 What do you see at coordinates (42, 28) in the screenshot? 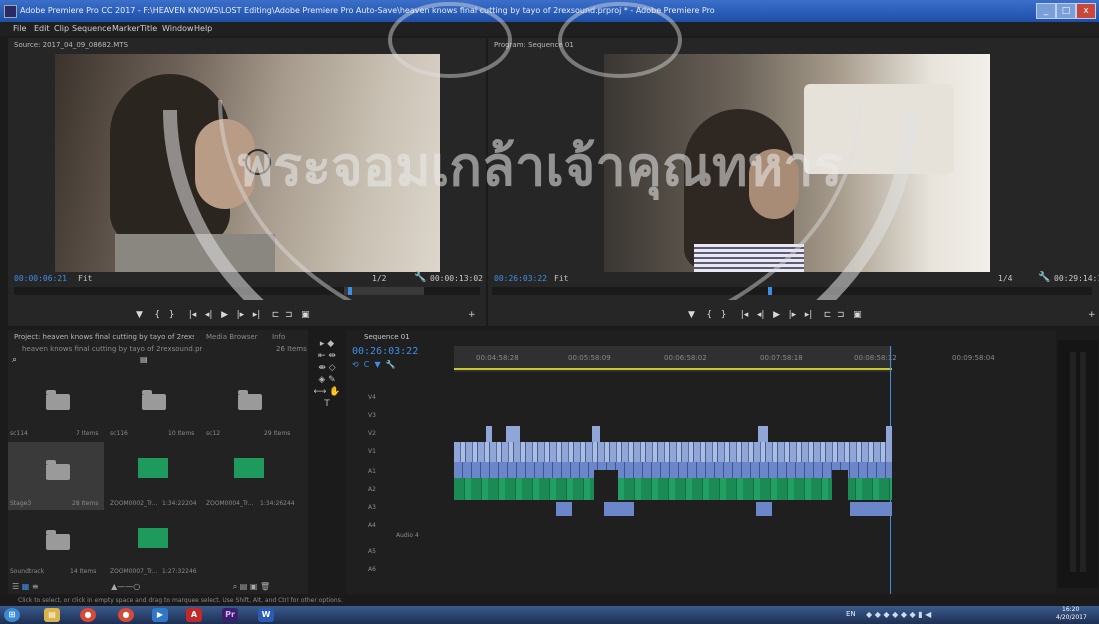
I see `menu-edit: Edit` at bounding box center [42, 28].